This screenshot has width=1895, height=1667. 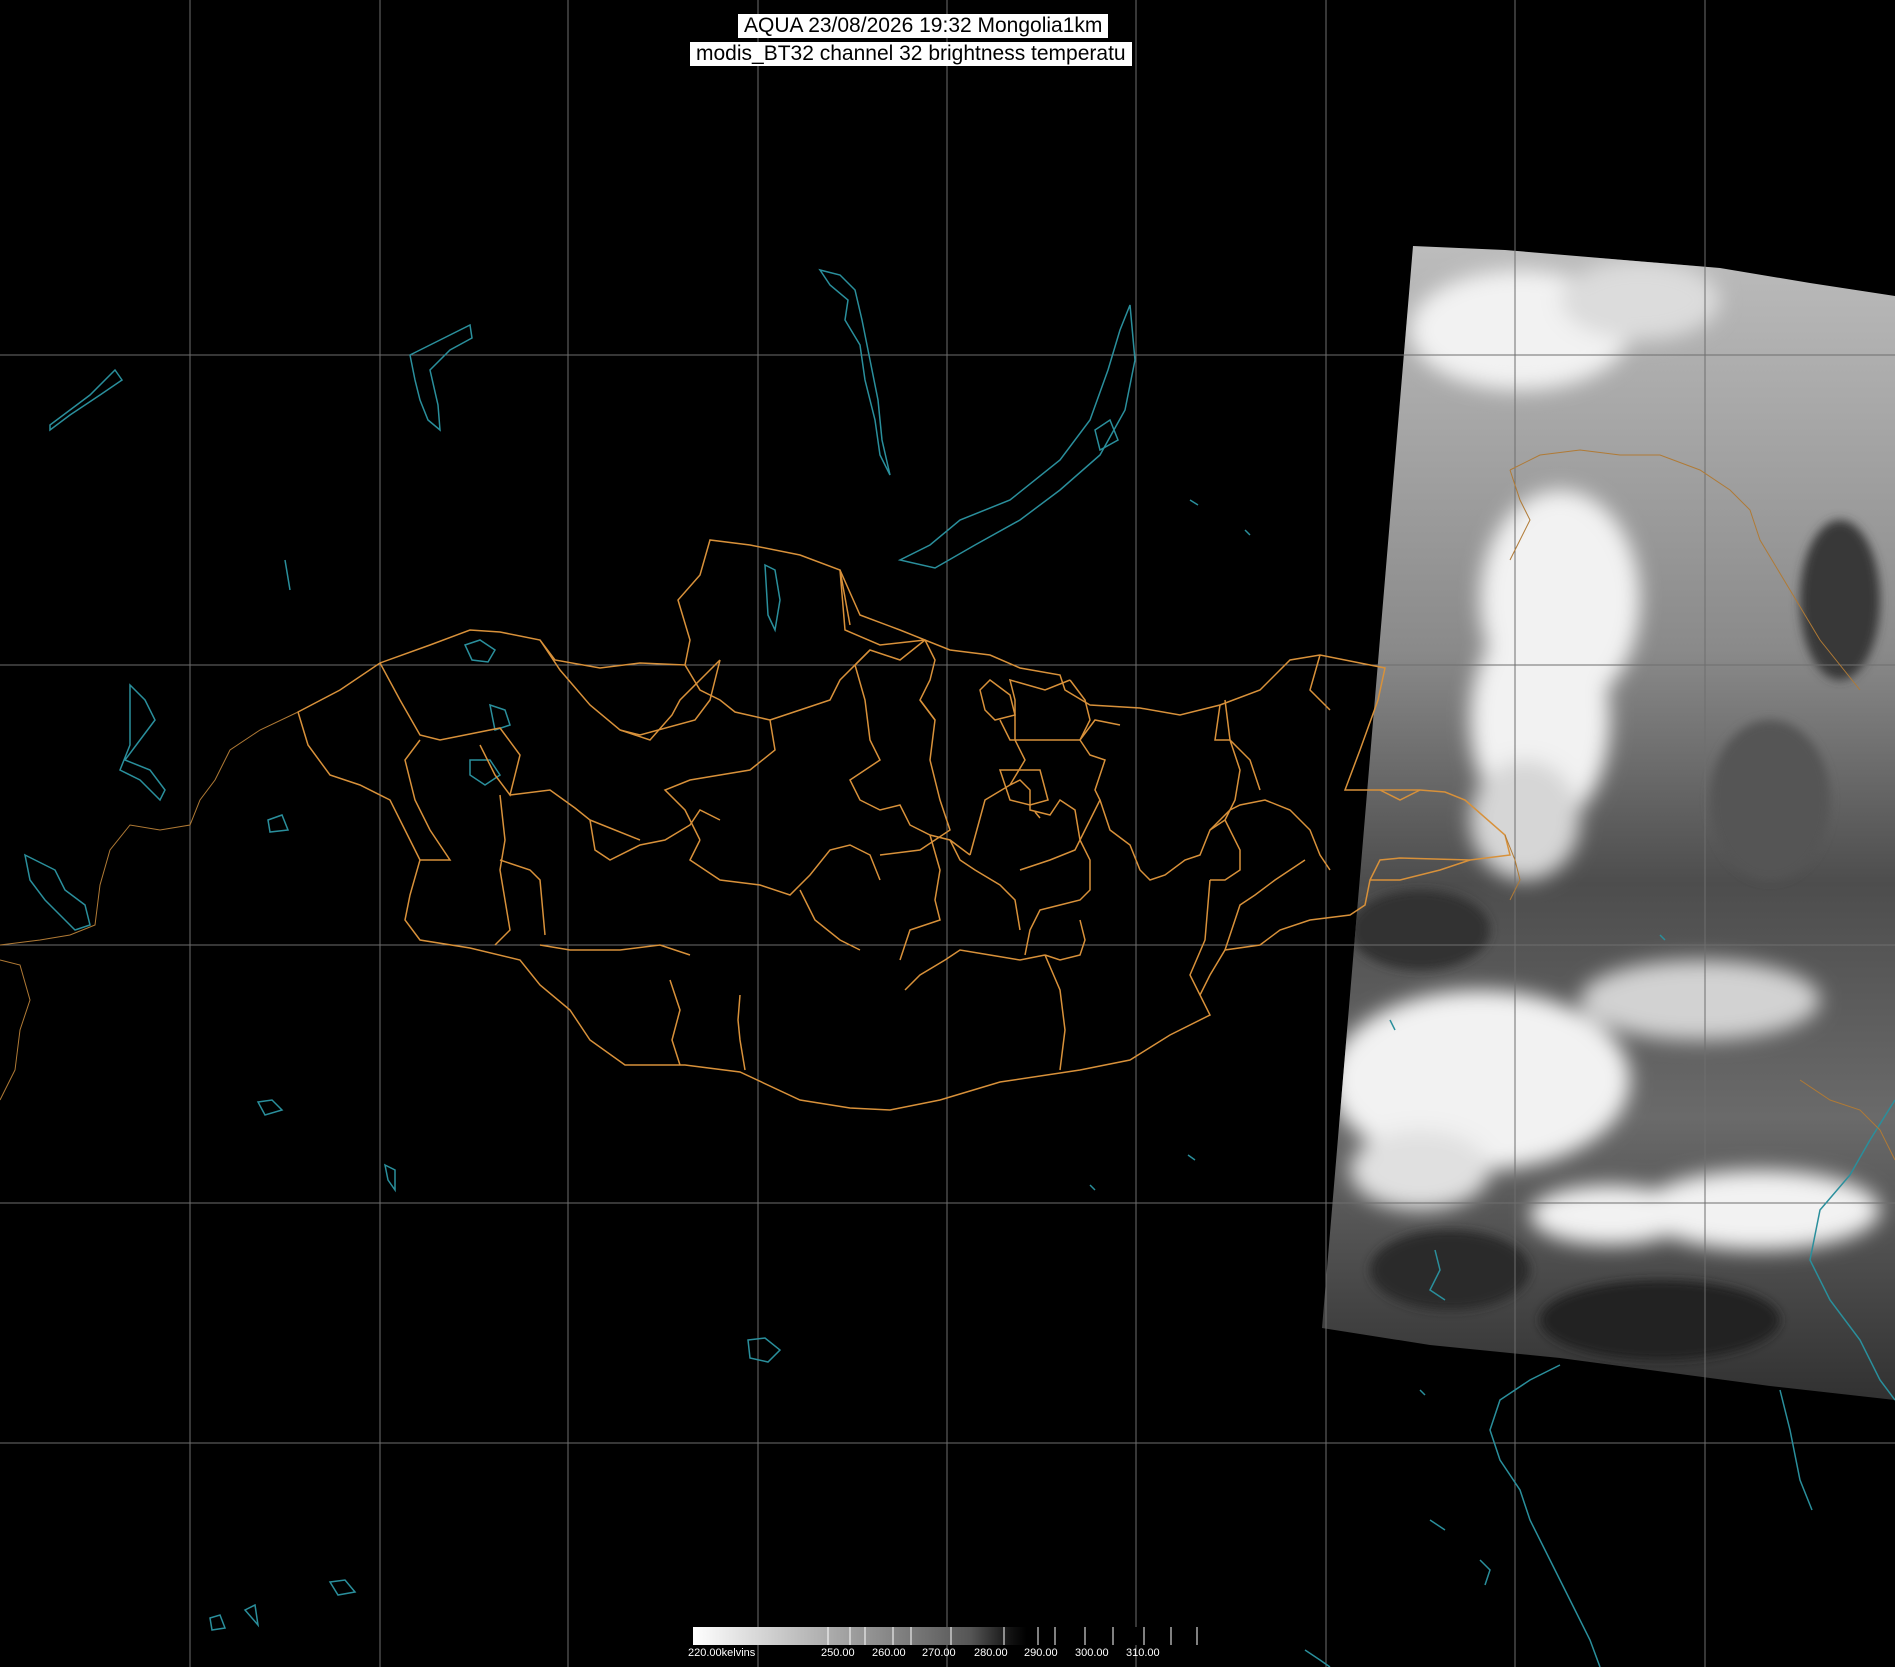 I want to click on title-line-1: AQUA 23/08/2026 19:32 Mongolia1km, so click(x=923, y=26).